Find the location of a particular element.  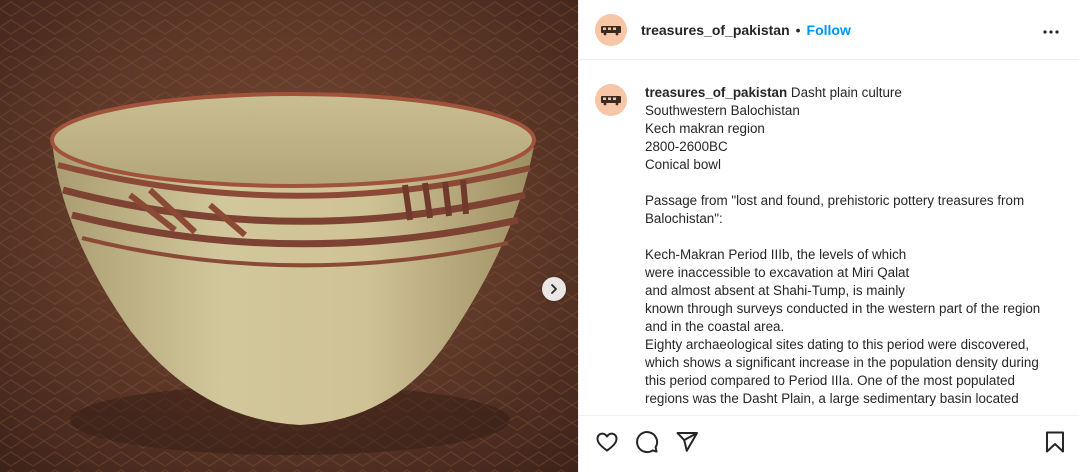

caption-line: 2800-2600BC is located at coordinates (686, 146).